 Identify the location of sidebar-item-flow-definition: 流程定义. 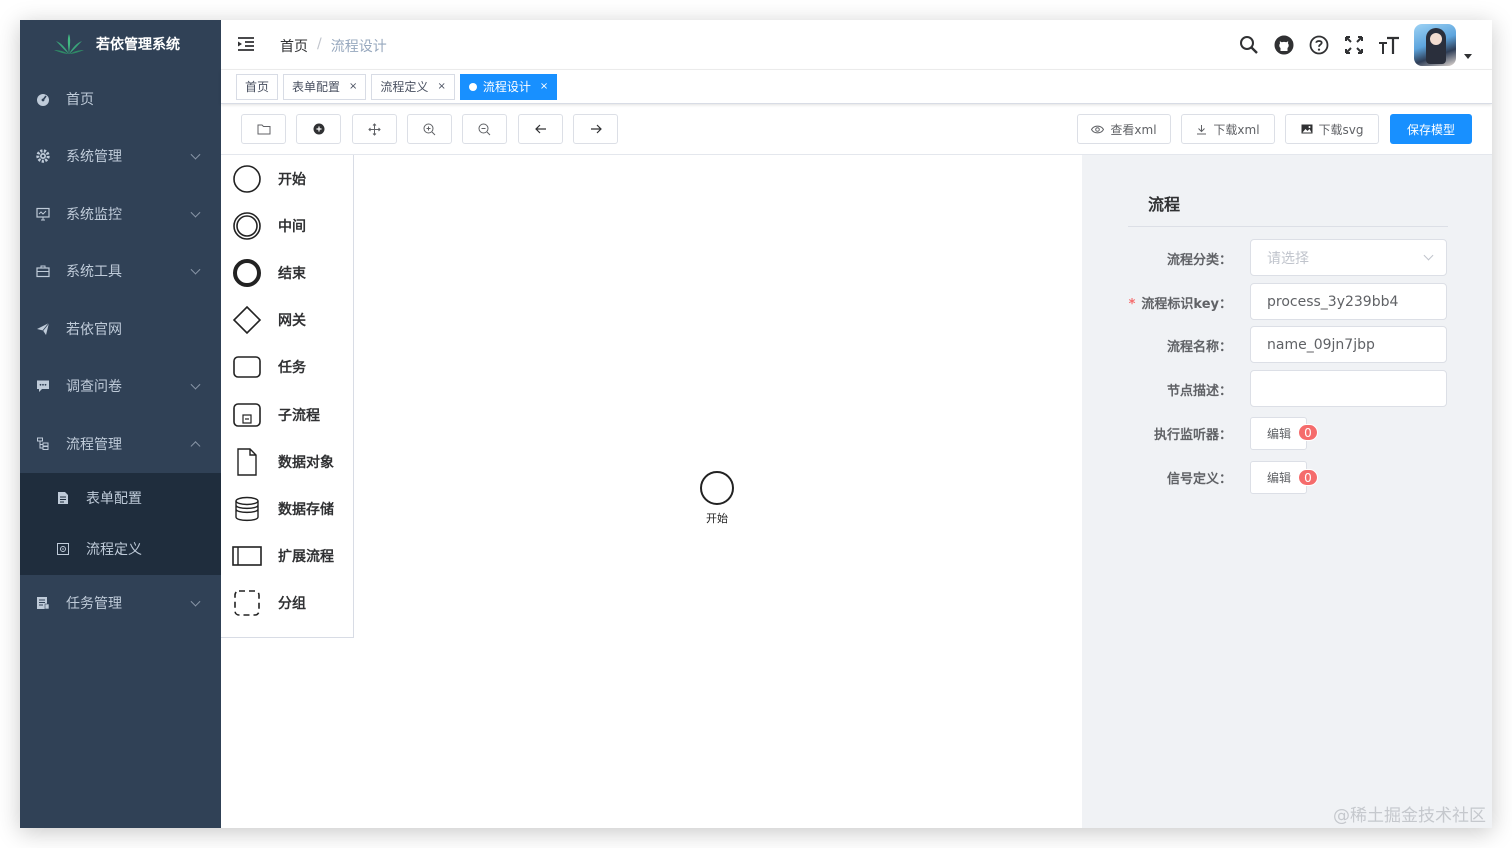
(120, 549).